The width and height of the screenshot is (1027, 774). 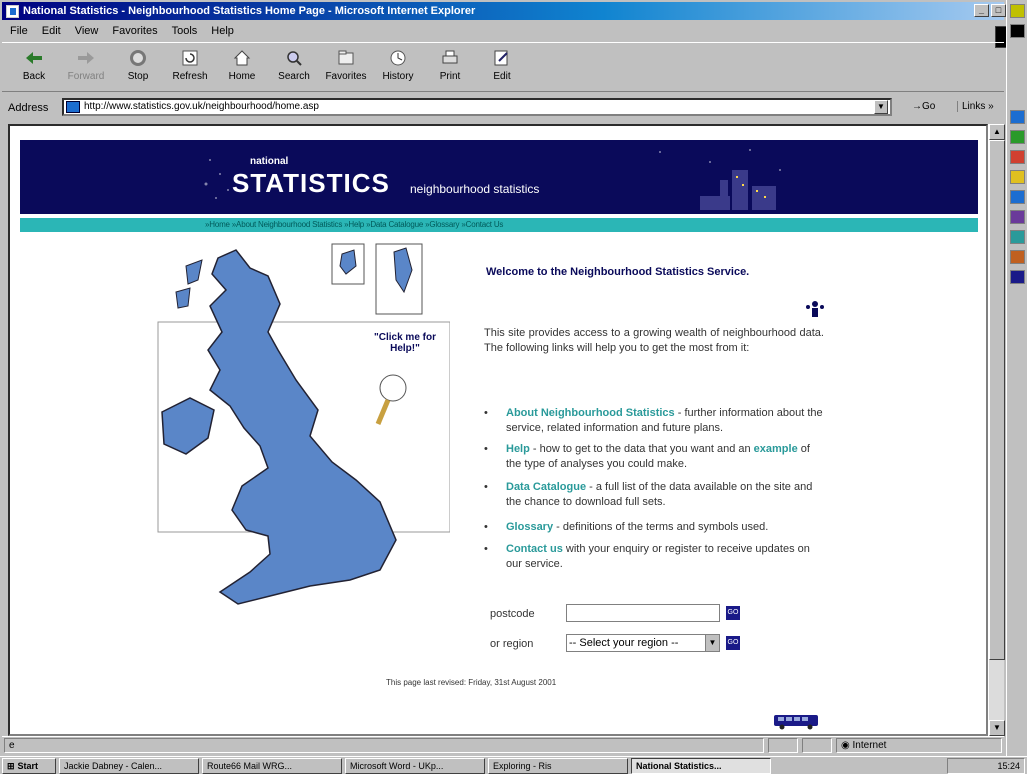 I want to click on menu-bar: File Edit View Favorites Tools Help, so click(x=503, y=31).